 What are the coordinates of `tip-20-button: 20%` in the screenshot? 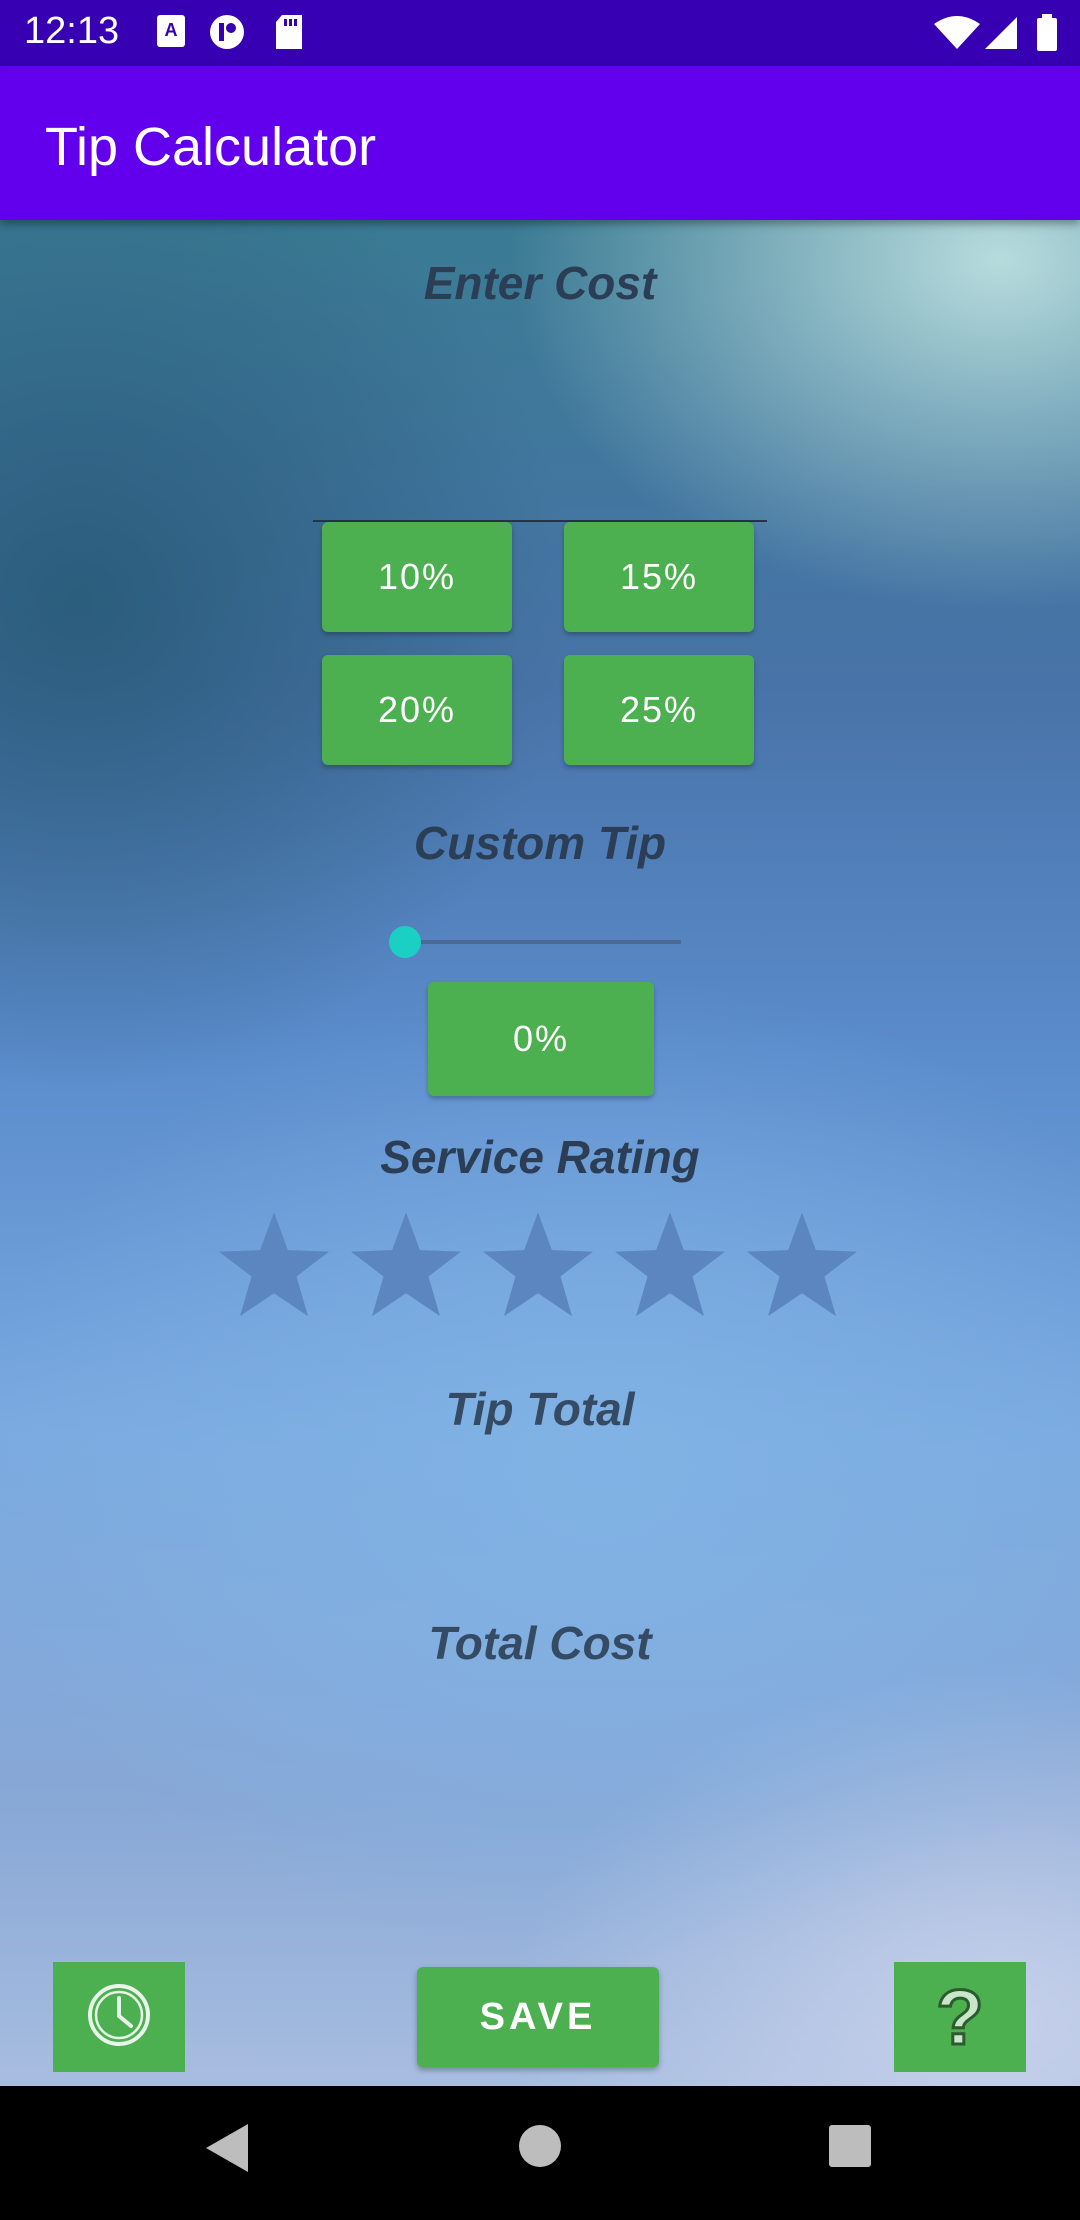 It's located at (417, 710).